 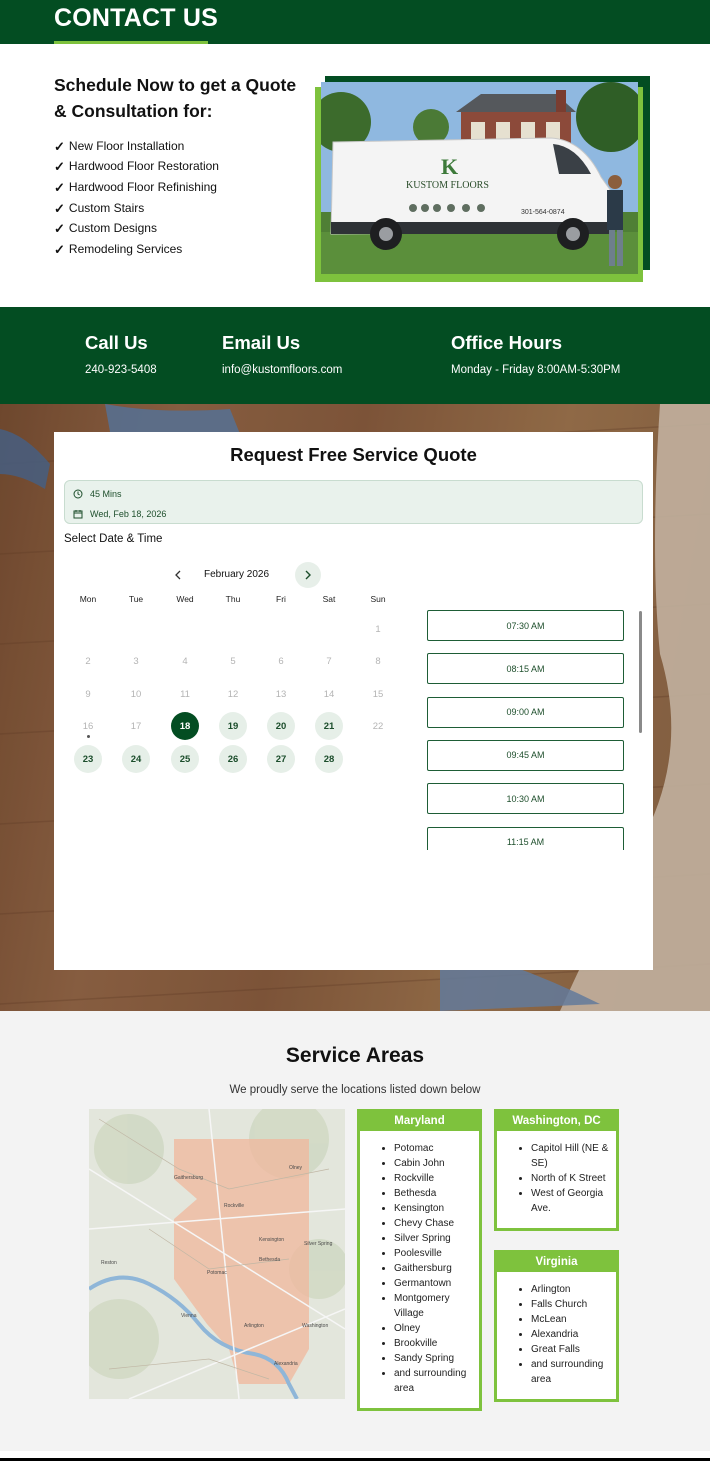 I want to click on van-photo: K KUSTOM FLOORS 301-564-0874, so click(x=479, y=178).